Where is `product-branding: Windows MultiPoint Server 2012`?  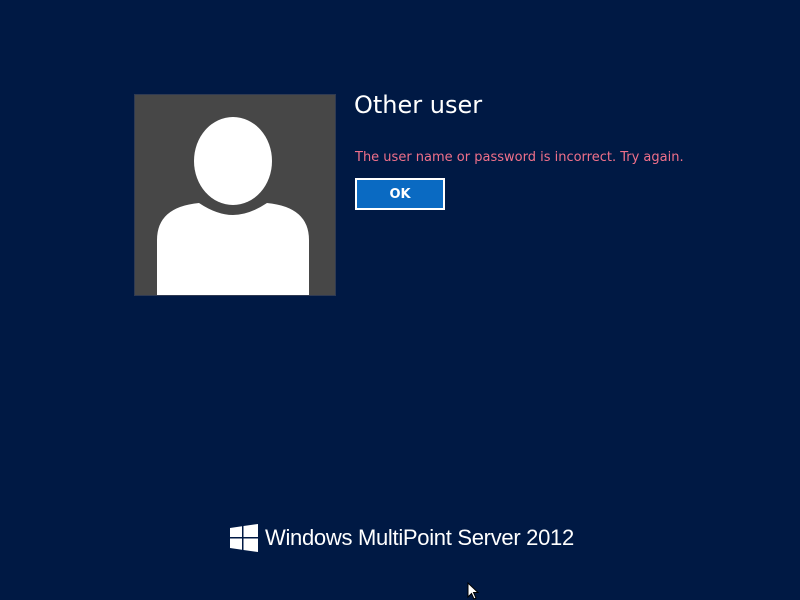 product-branding: Windows MultiPoint Server 2012 is located at coordinates (402, 538).